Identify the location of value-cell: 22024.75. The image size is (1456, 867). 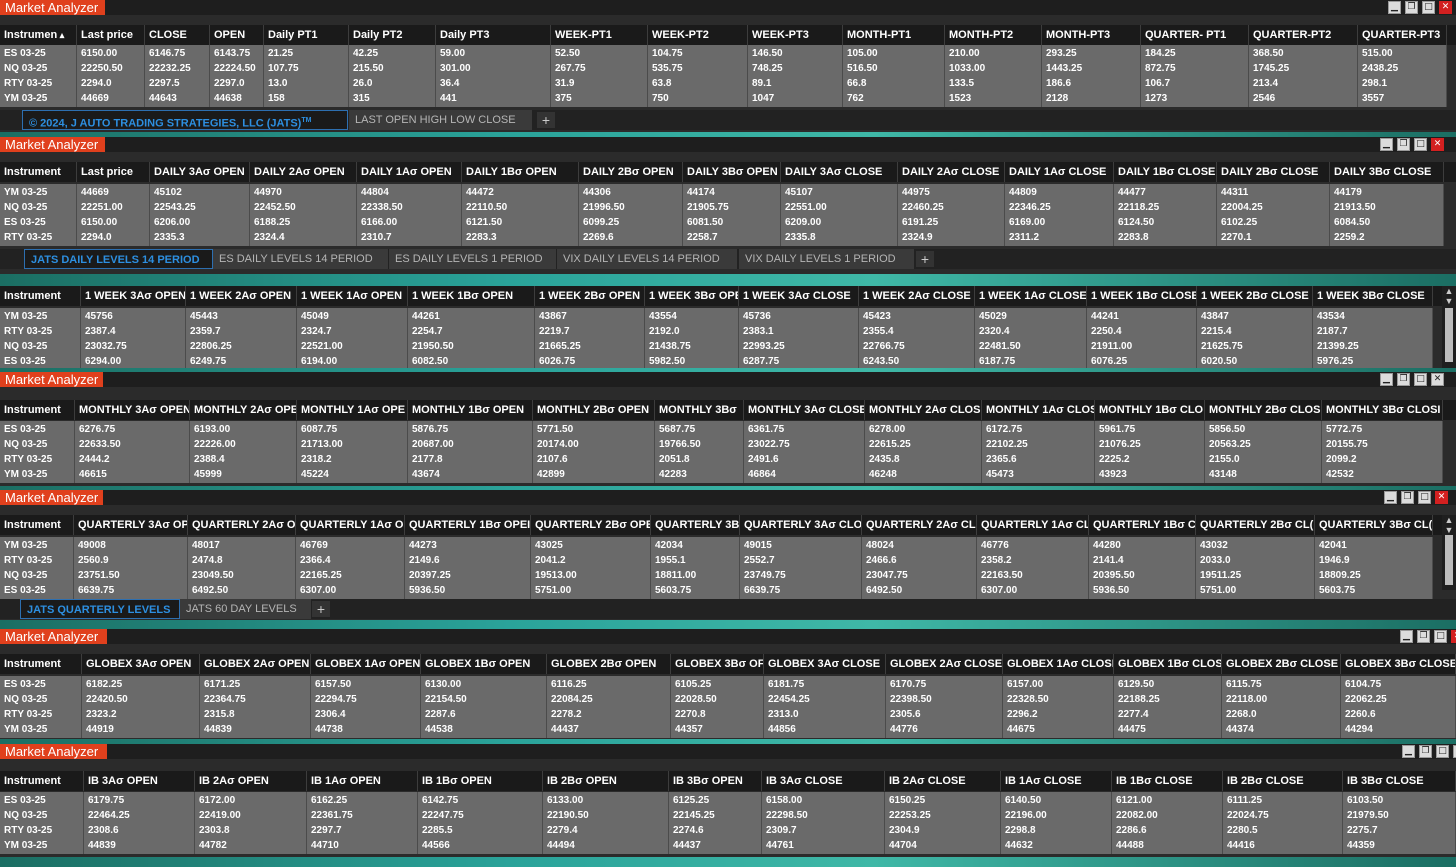
(1282, 815).